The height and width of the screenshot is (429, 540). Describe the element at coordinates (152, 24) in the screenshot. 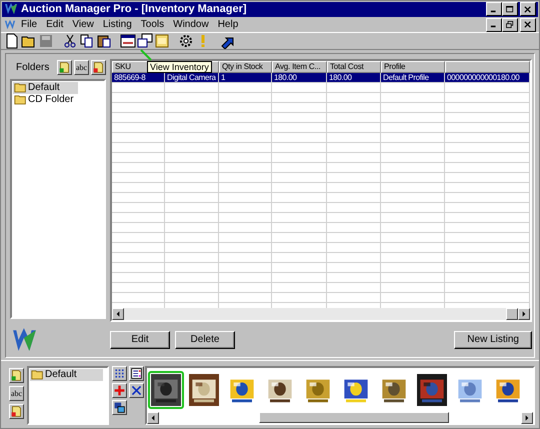

I see `menu-item: Tools` at that location.